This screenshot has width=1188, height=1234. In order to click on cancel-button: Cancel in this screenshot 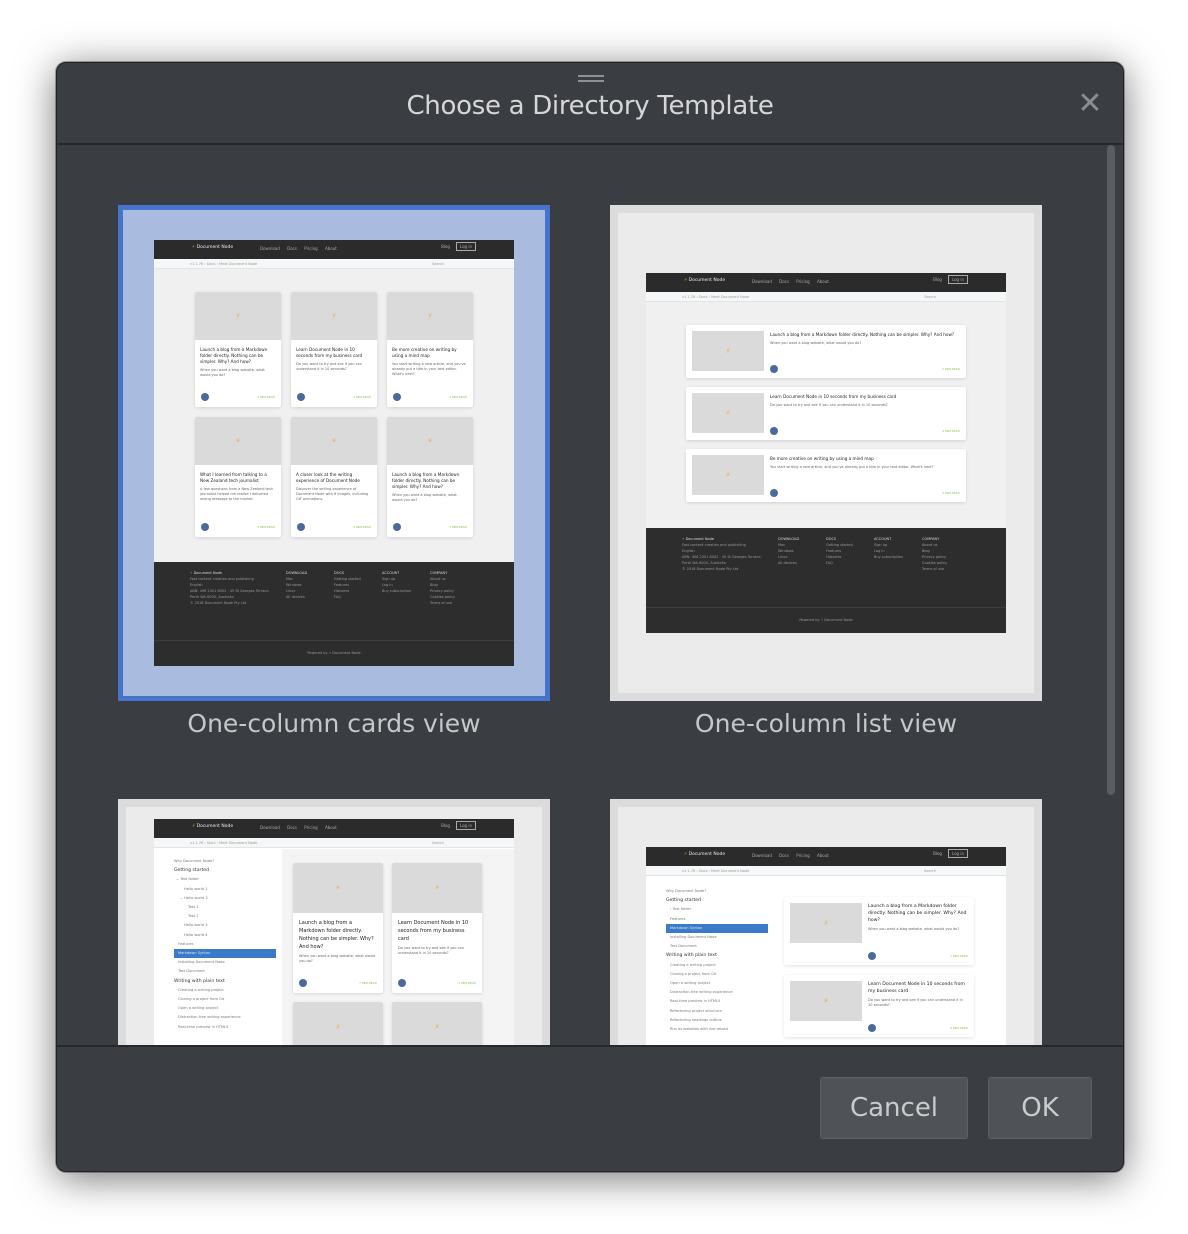, I will do `click(894, 1108)`.